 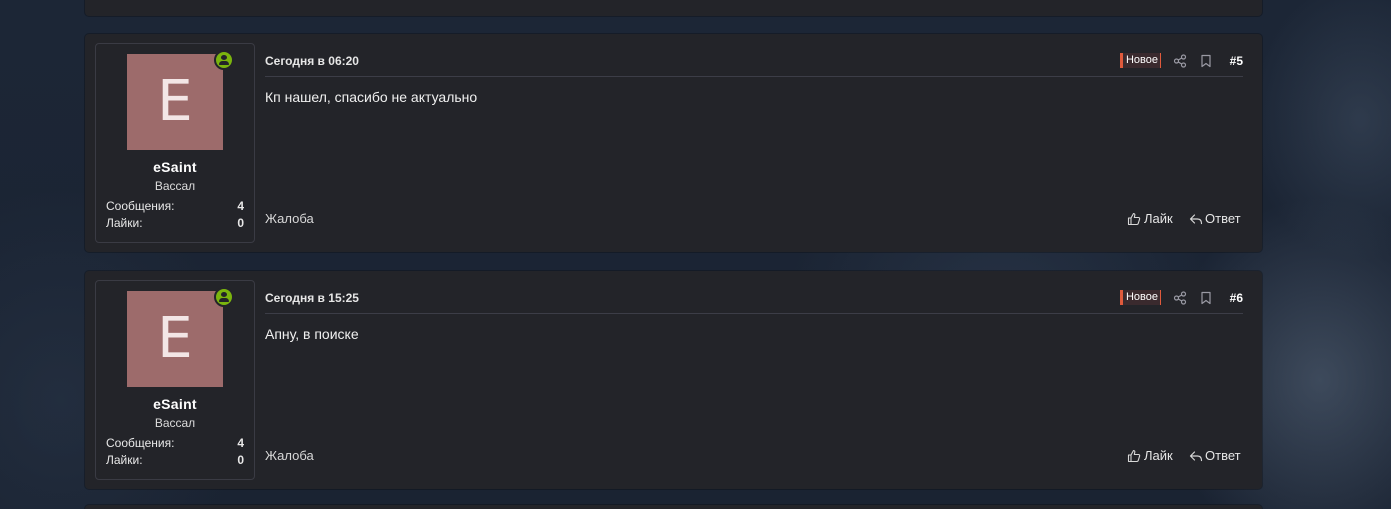 What do you see at coordinates (1236, 61) in the screenshot?
I see `post-number-link: #5` at bounding box center [1236, 61].